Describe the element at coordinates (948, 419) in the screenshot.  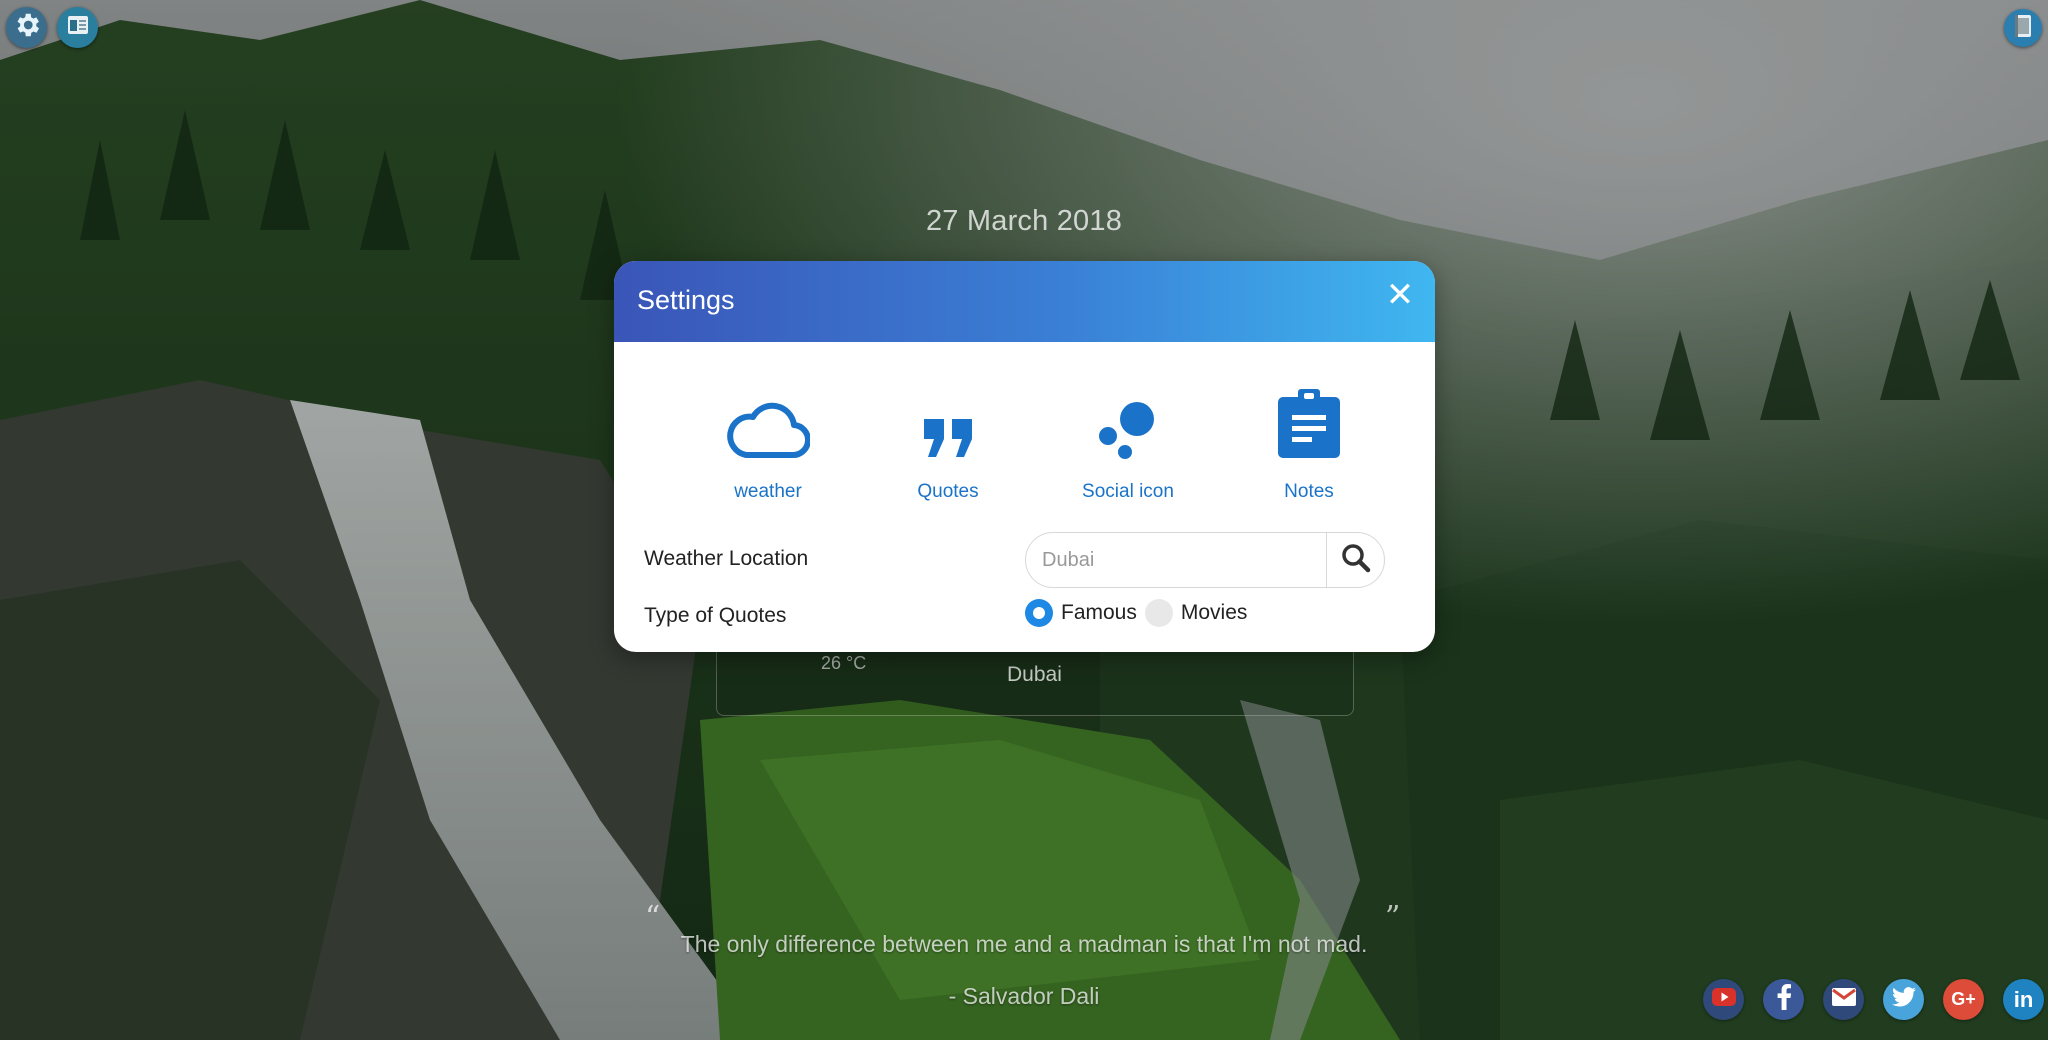
I see `quote-icon` at that location.